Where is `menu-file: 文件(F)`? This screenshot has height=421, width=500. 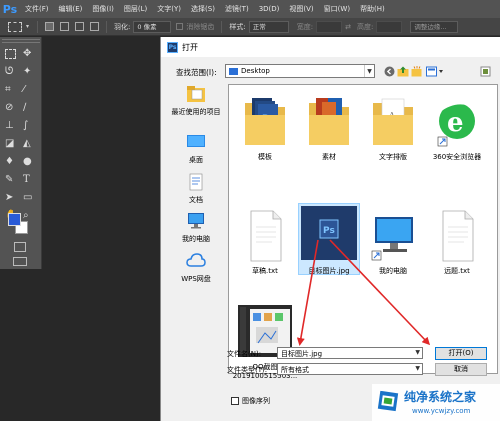 menu-file: 文件(F) is located at coordinates (37, 9).